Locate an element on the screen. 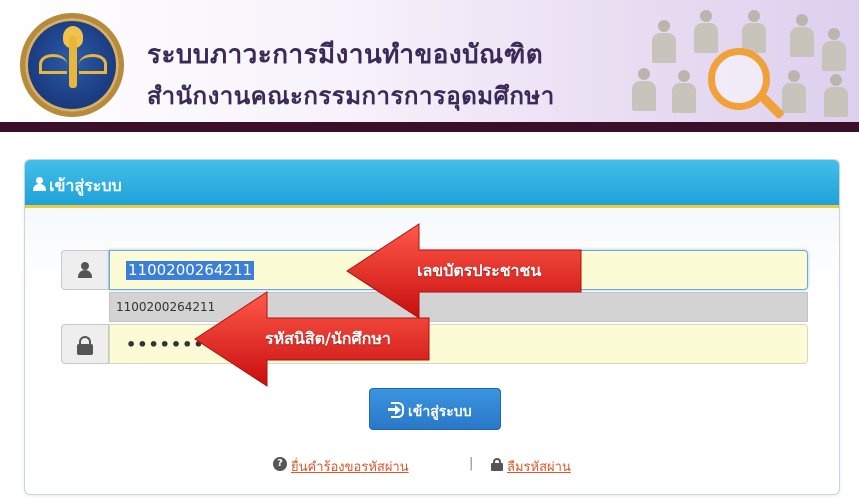  ohec-logo-icon is located at coordinates (72, 65).